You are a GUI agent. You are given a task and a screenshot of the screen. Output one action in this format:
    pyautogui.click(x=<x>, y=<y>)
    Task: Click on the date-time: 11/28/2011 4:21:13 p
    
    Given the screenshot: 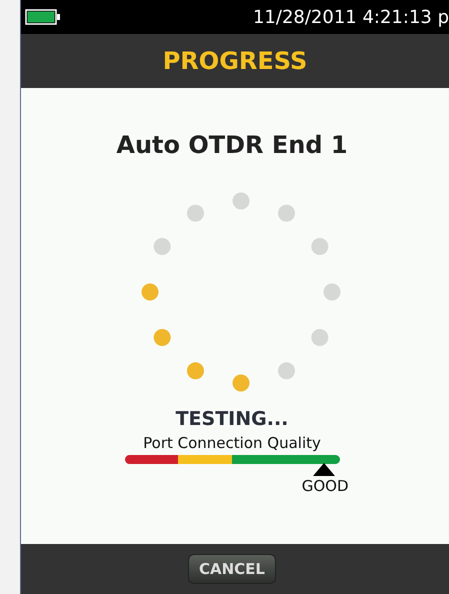 What is the action you would take?
    pyautogui.click(x=350, y=17)
    